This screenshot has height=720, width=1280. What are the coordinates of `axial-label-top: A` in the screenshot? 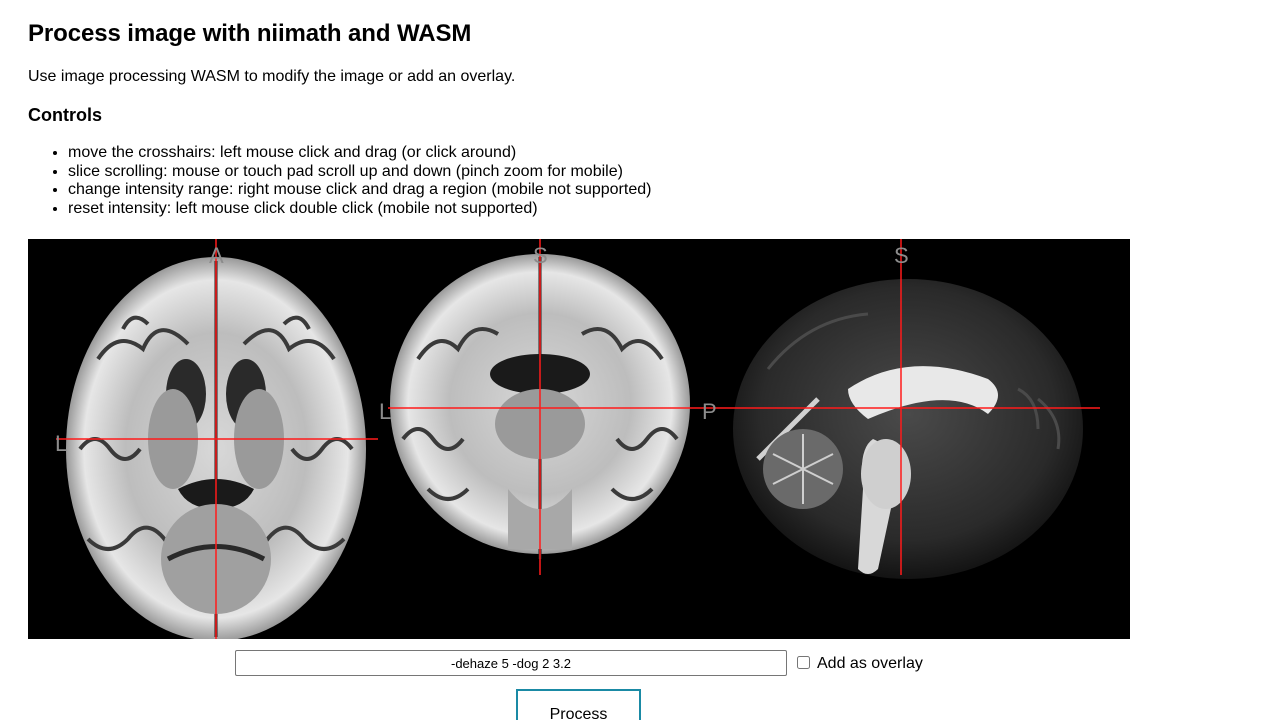 It's located at (216, 255).